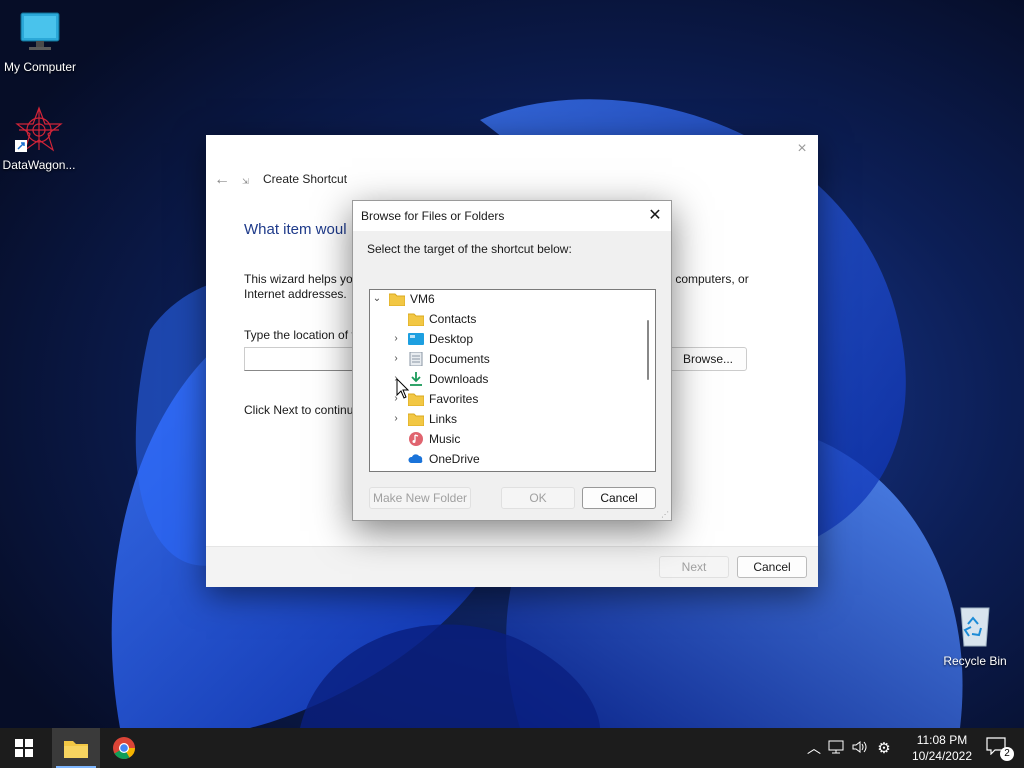  Describe the element at coordinates (433, 216) in the screenshot. I see `browse-dialog-title: Browse for Files or Folders` at that location.